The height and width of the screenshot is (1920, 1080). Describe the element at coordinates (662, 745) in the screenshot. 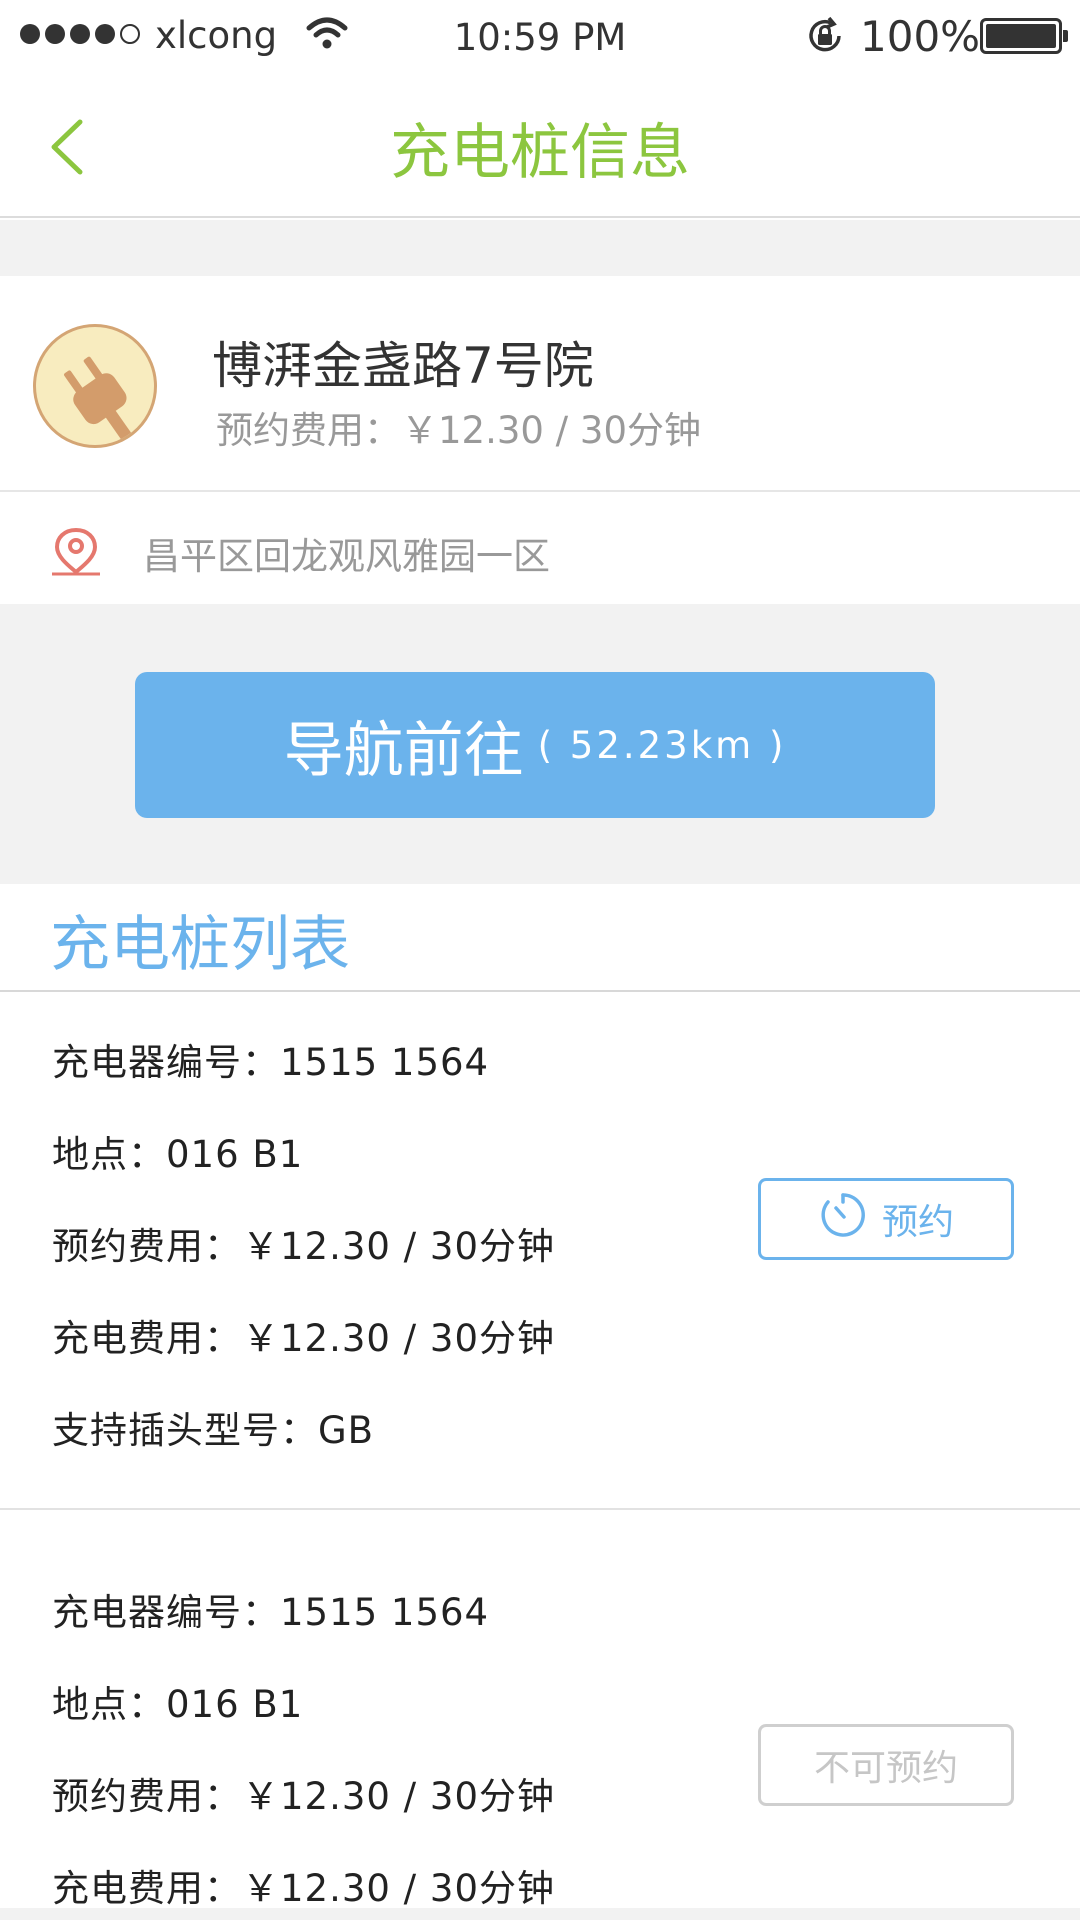

I see `navigate-distance: ( 52.23km )` at that location.